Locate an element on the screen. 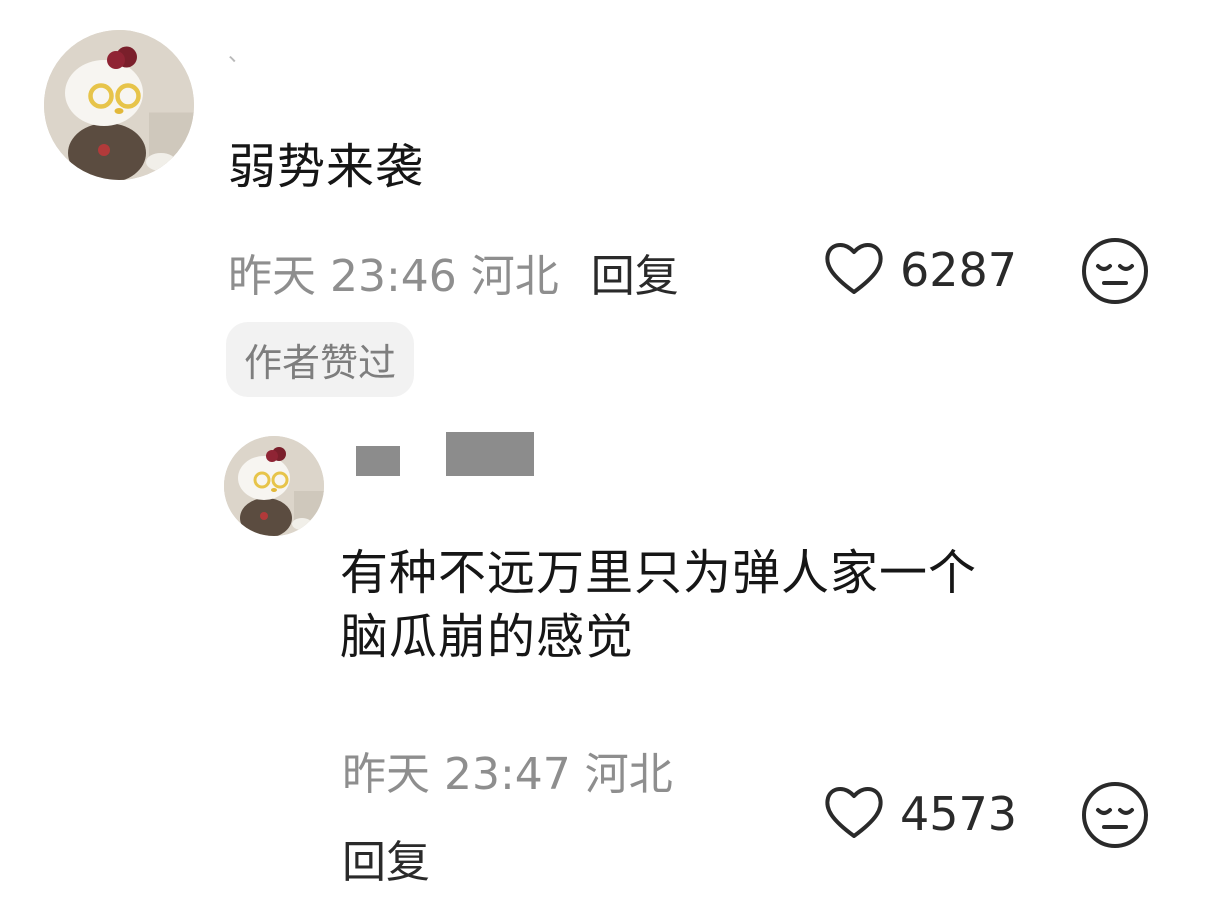 This screenshot has width=1220, height=924. comment-meta: 昨天 23:47 河北 is located at coordinates (507, 770).